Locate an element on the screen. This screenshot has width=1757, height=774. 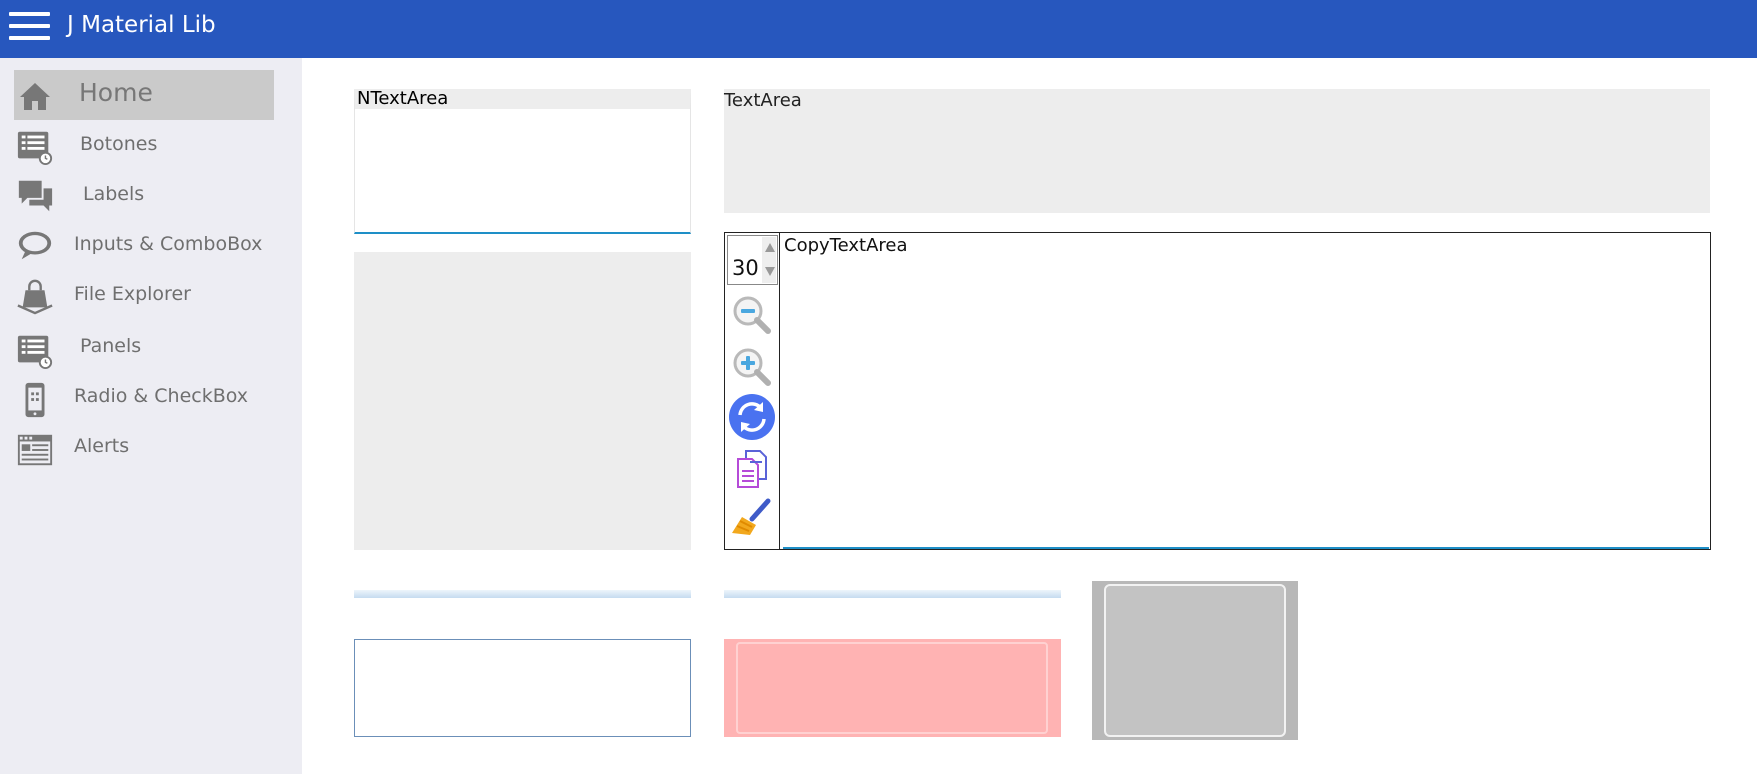
sidebar-item-file-explorer: File Explorer is located at coordinates (144, 295).